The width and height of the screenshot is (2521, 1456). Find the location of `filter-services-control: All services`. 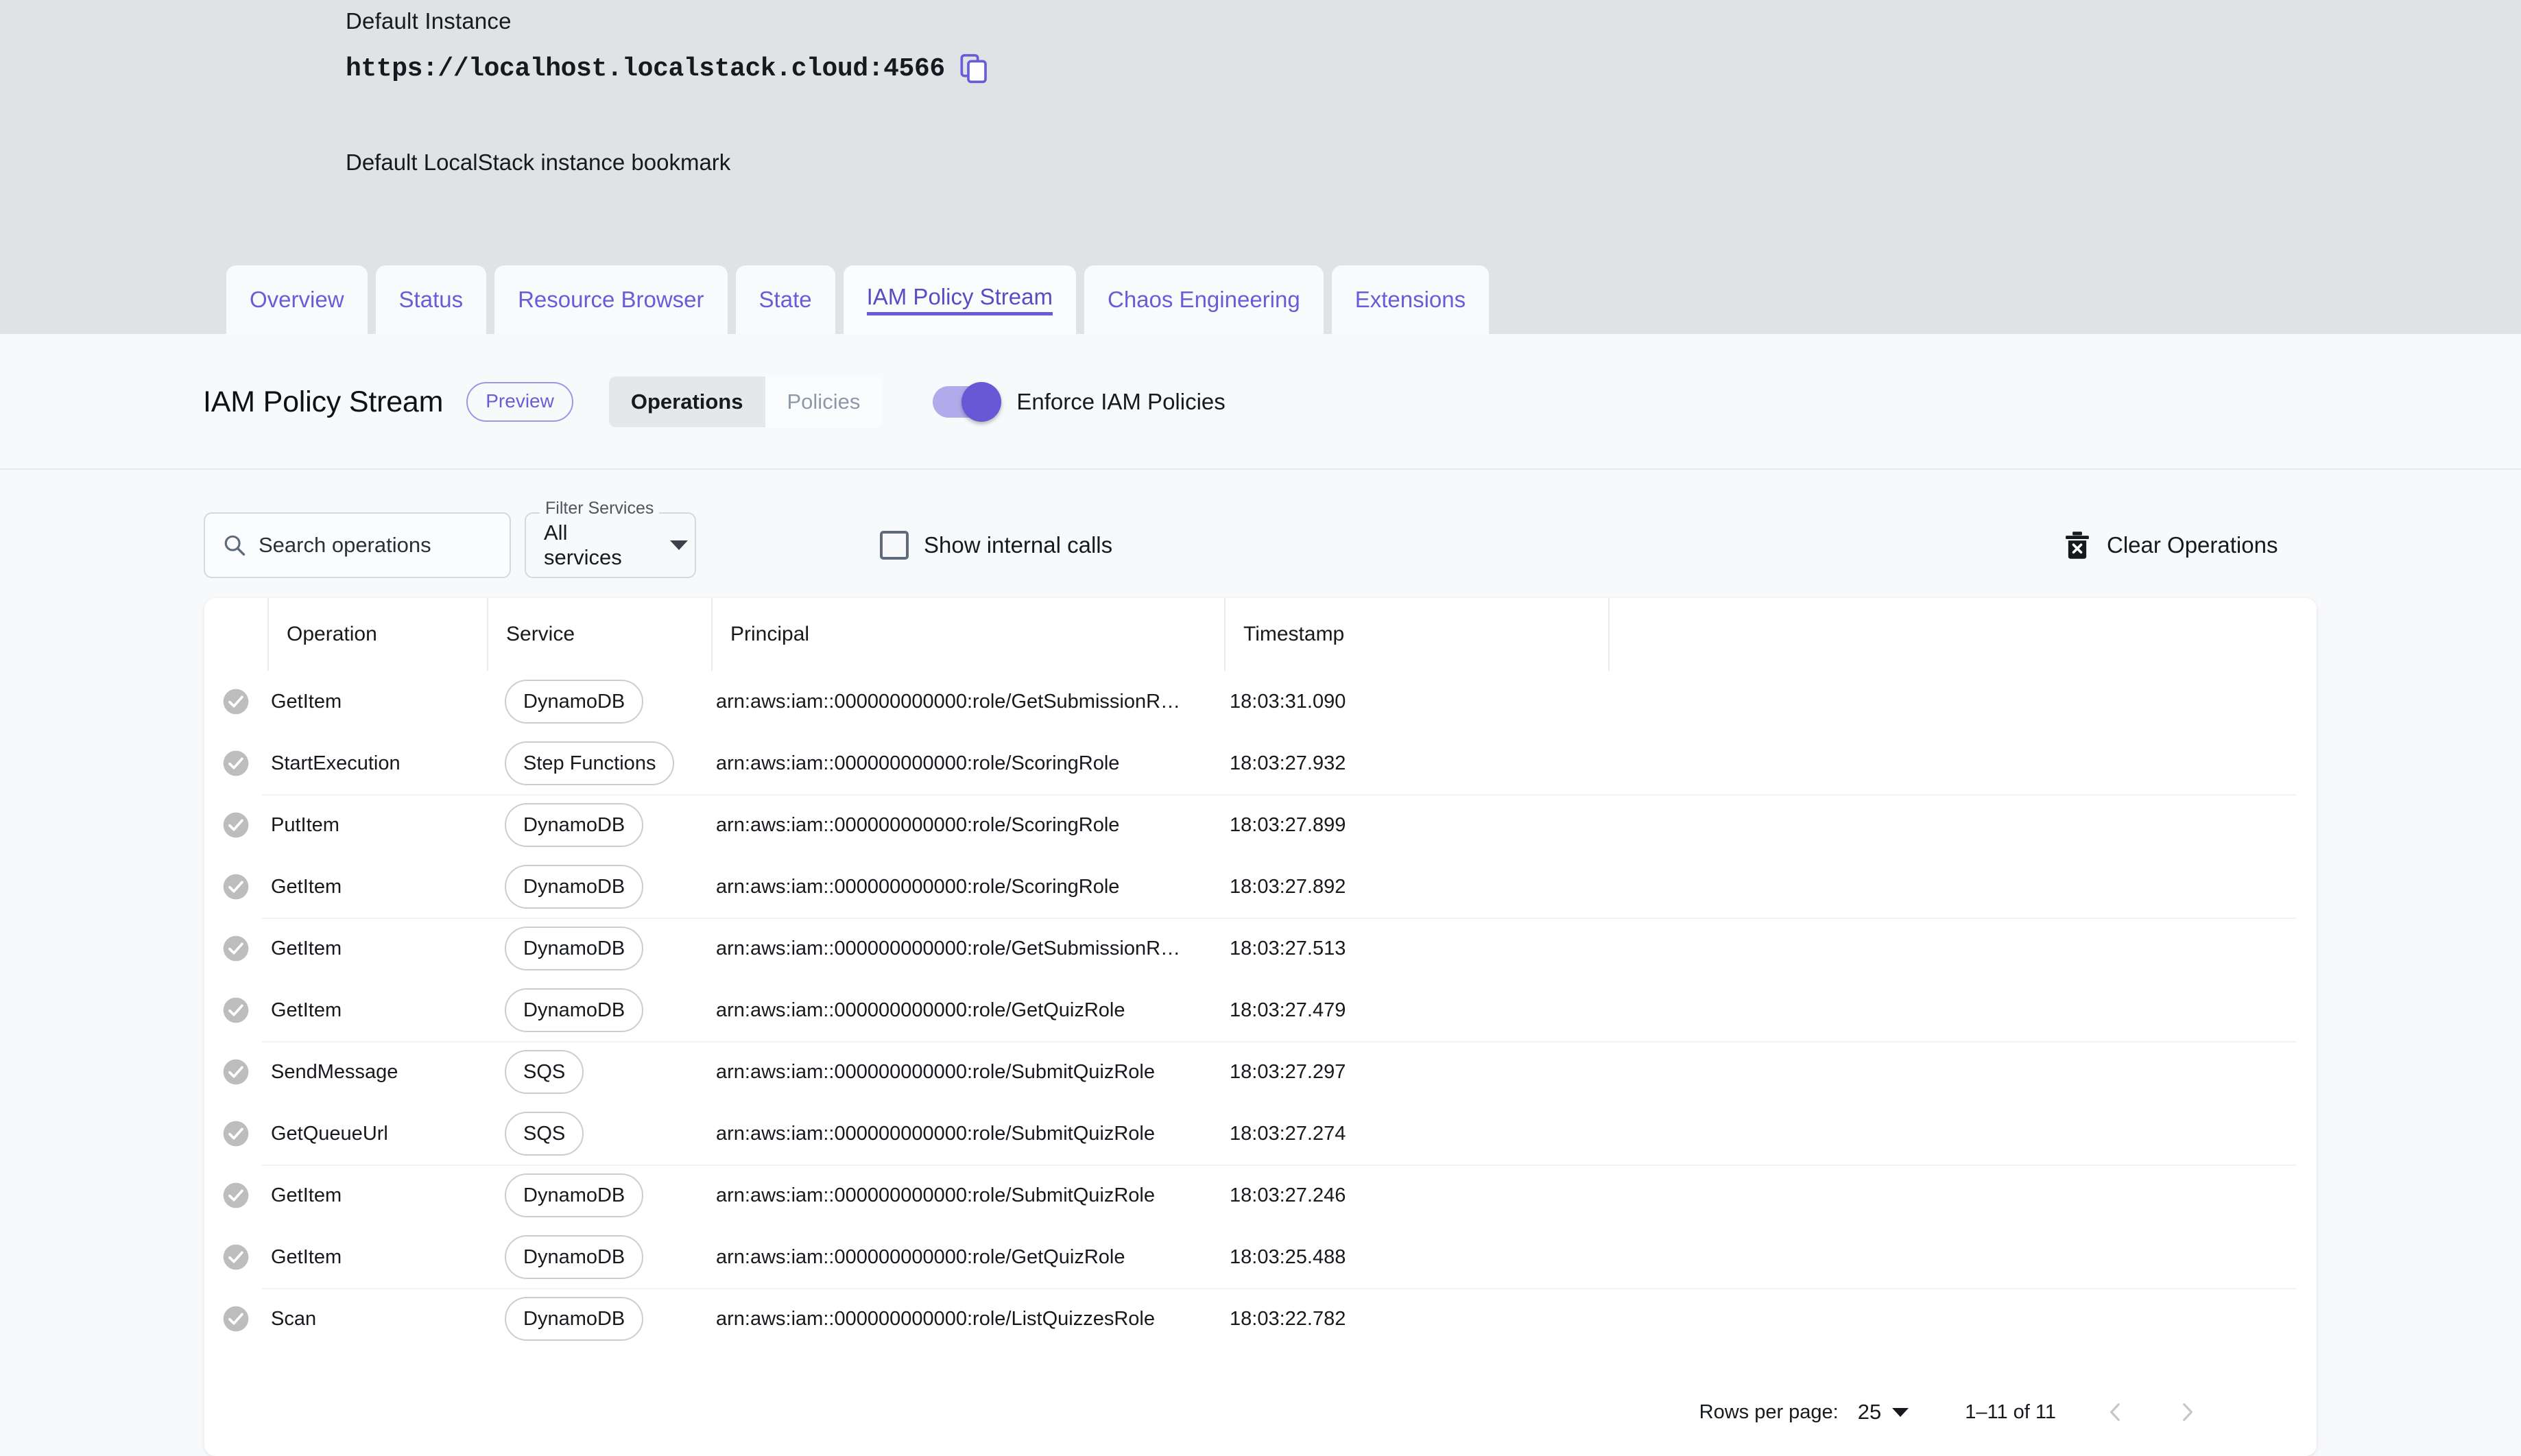

filter-services-control: All services is located at coordinates (611, 545).